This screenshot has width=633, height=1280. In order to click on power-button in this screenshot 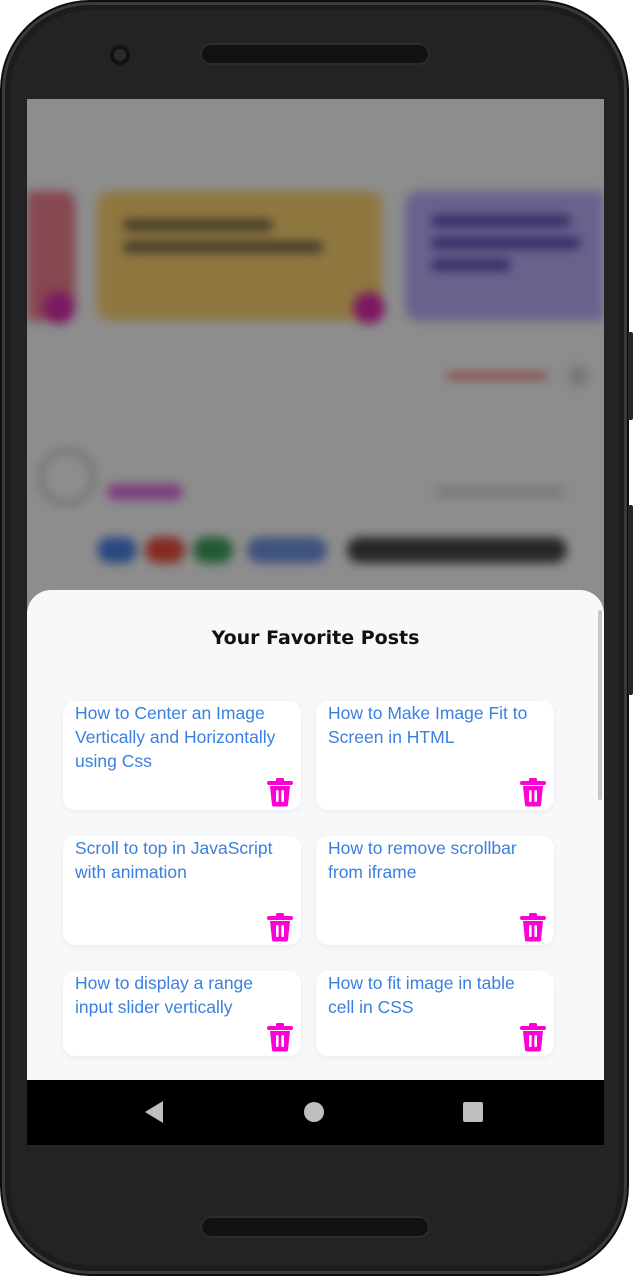, I will do `click(630, 600)`.